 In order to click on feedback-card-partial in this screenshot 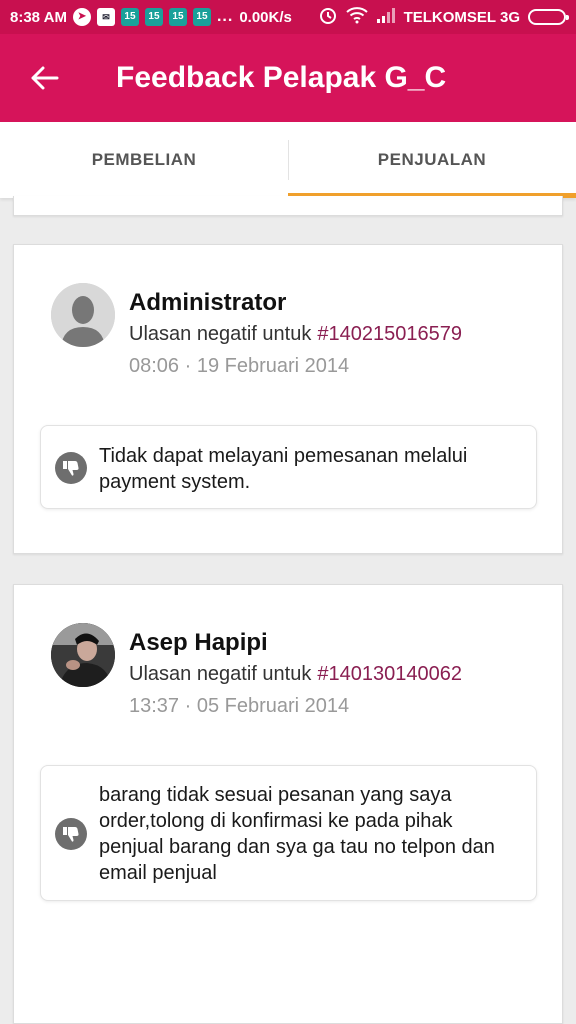, I will do `click(288, 206)`.